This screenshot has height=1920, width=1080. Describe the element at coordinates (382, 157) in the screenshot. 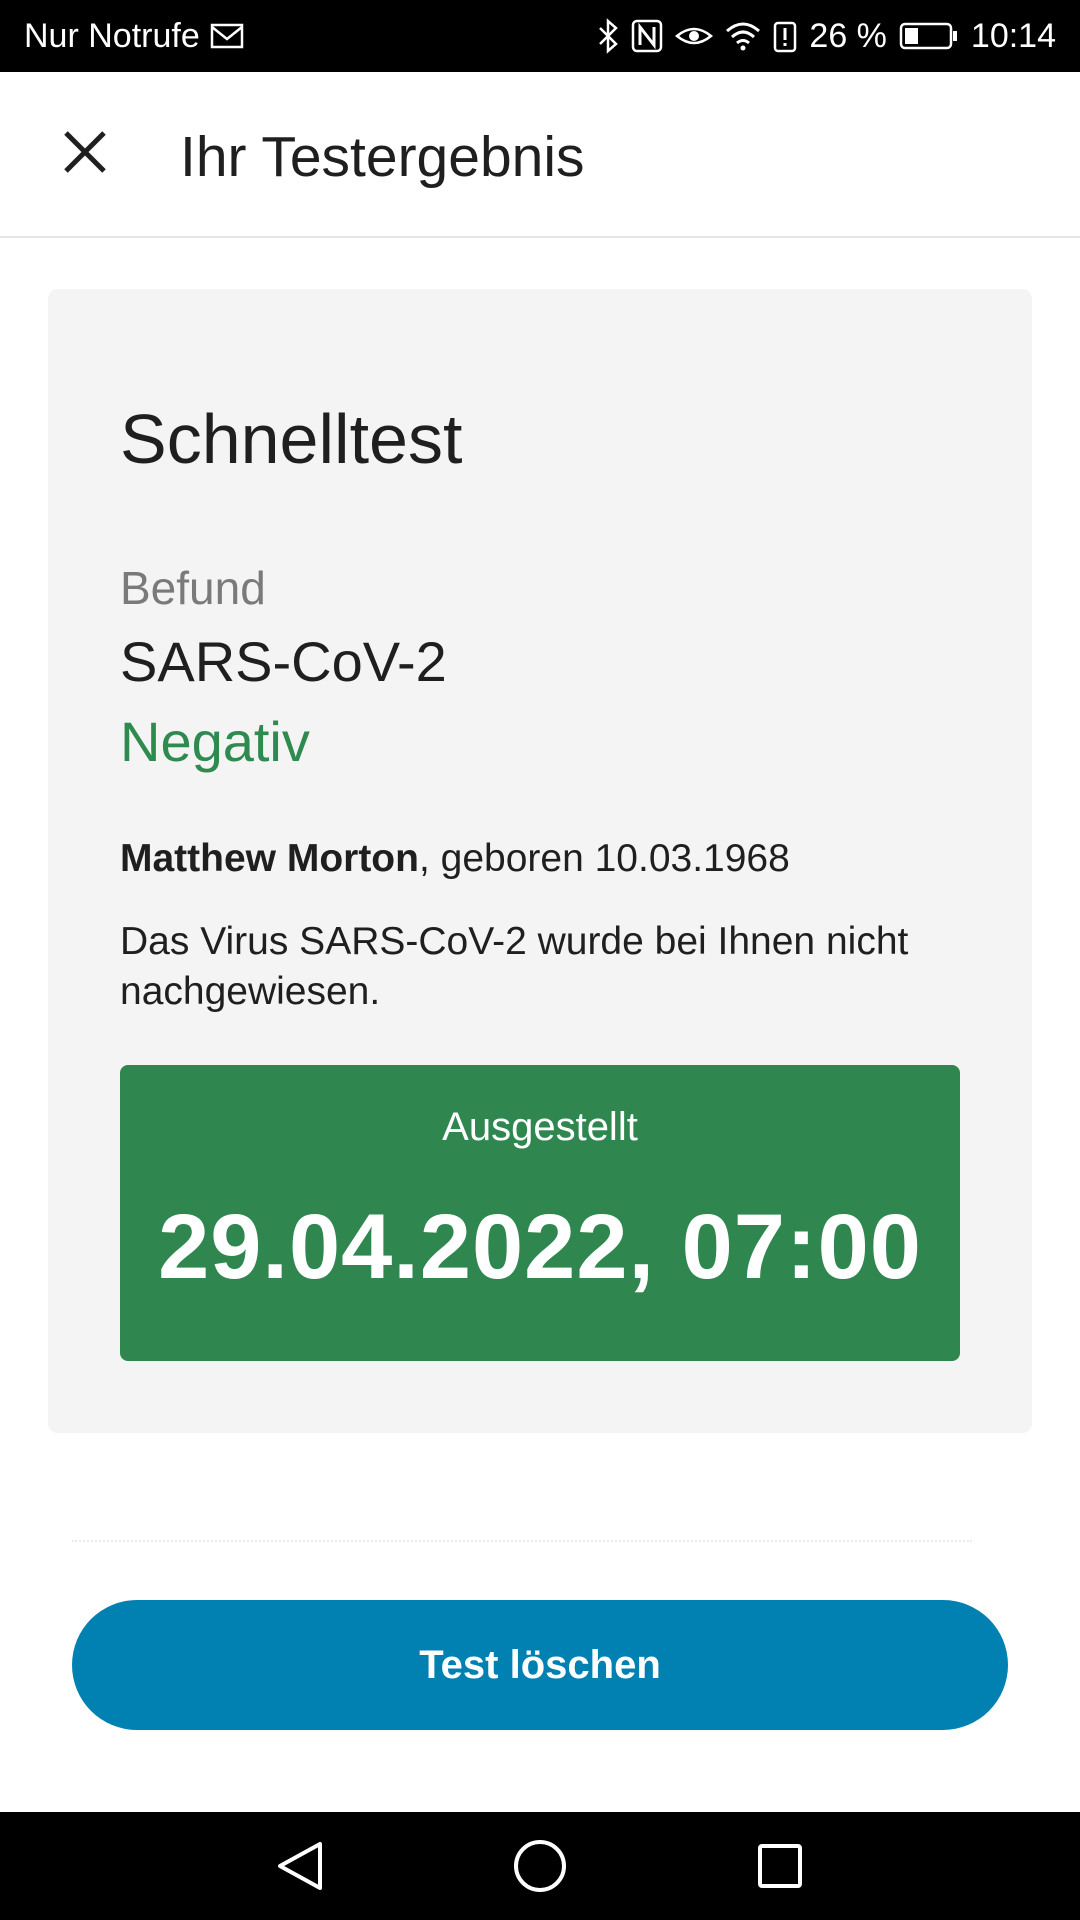

I see `page-title: Ihr Testergebnis` at that location.